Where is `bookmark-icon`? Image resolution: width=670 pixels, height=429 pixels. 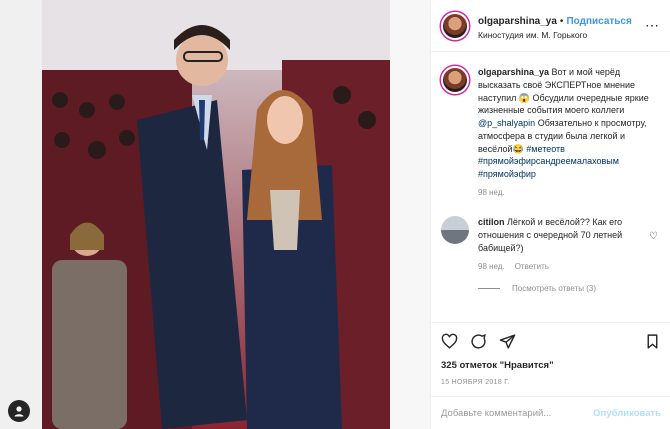
bookmark-icon is located at coordinates (652, 341).